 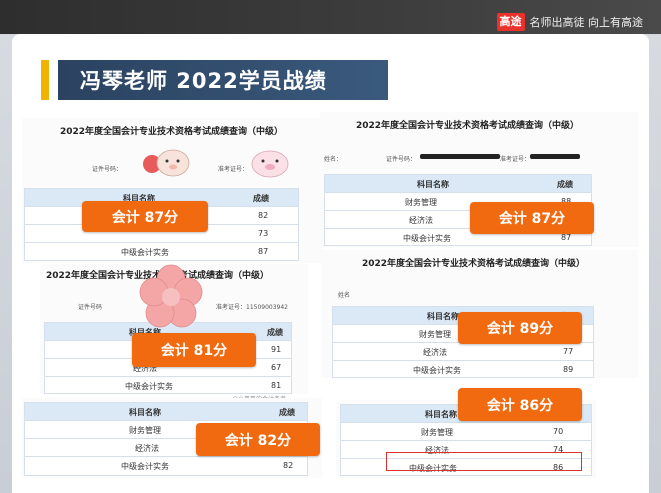 What do you see at coordinates (558, 431) in the screenshot?
I see `score-value: 70` at bounding box center [558, 431].